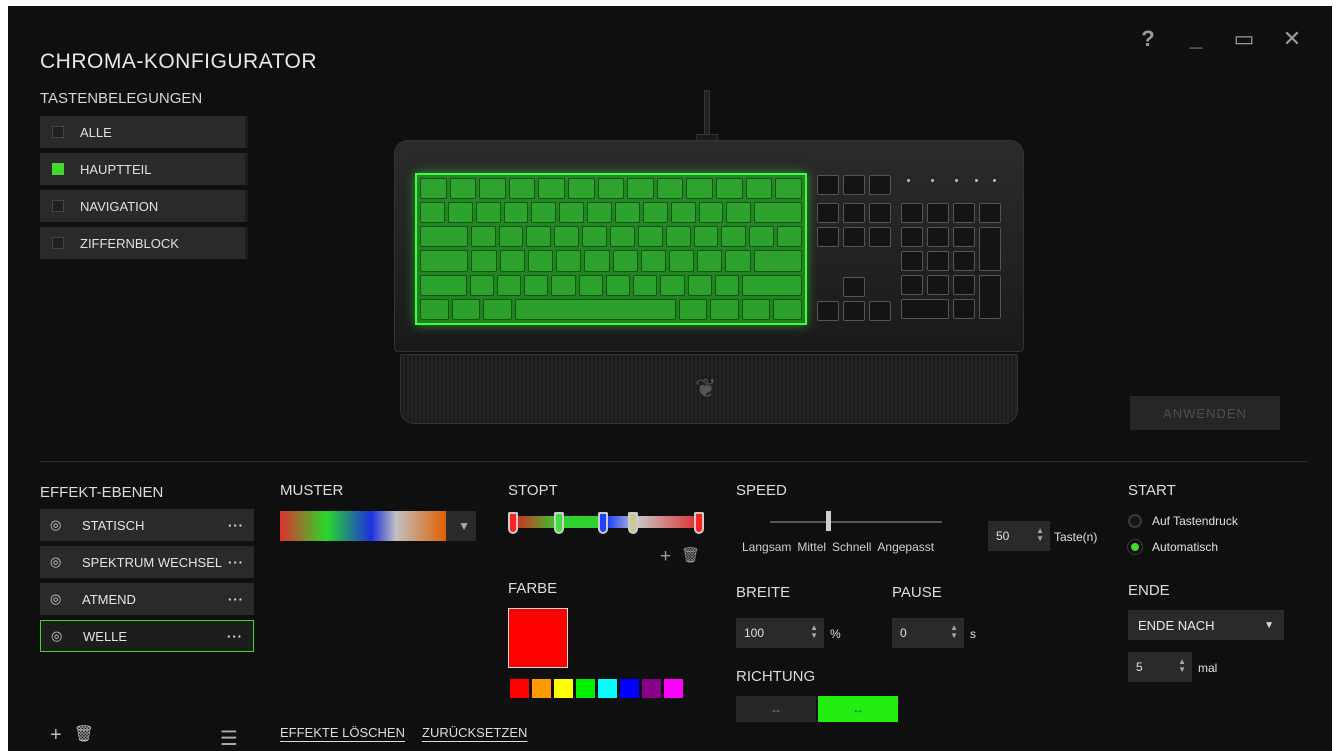 The height and width of the screenshot is (751, 1338). Describe the element at coordinates (811, 547) in the screenshot. I see `speed-label-mittel: Mittel` at that location.